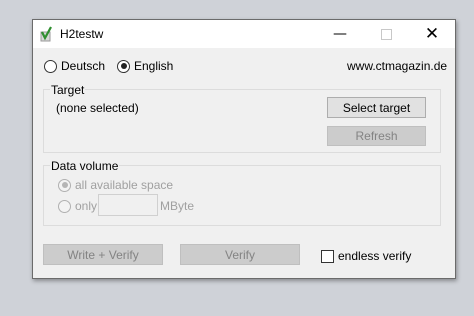 The image size is (474, 316). Describe the element at coordinates (240, 254) in the screenshot. I see `verify-button: Verify` at that location.